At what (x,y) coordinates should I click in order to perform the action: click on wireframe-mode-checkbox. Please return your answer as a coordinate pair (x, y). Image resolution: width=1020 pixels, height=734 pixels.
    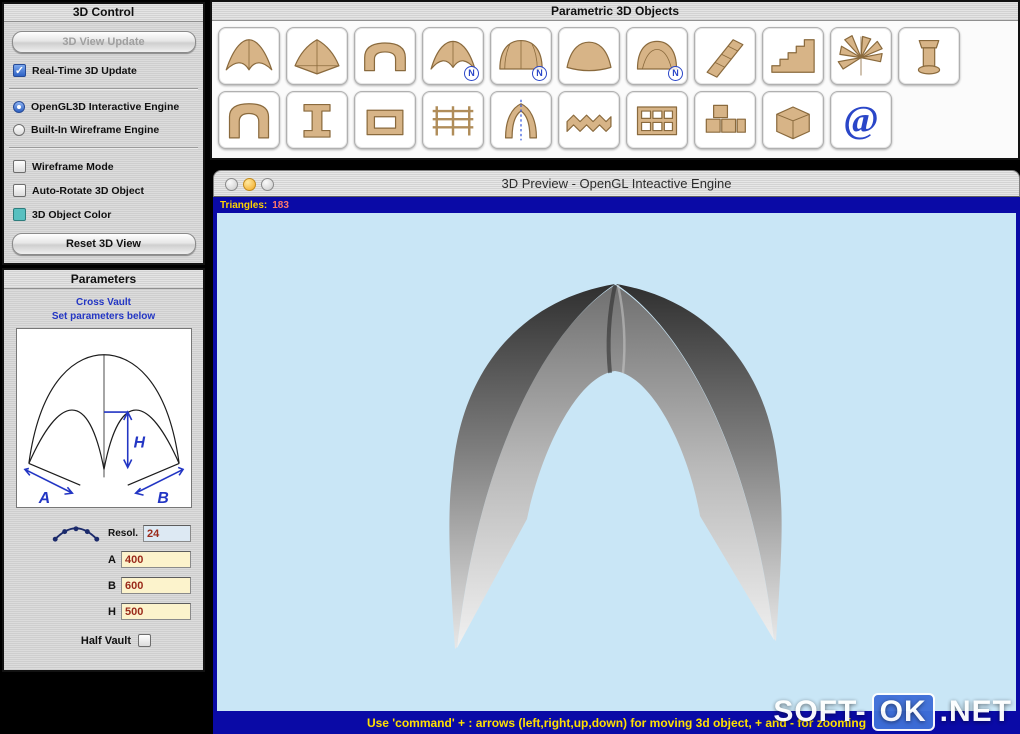
    Looking at the image, I should click on (19, 166).